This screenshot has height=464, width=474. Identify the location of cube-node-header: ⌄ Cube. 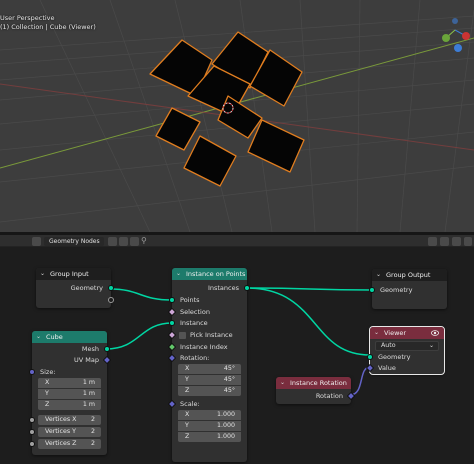
(69, 337).